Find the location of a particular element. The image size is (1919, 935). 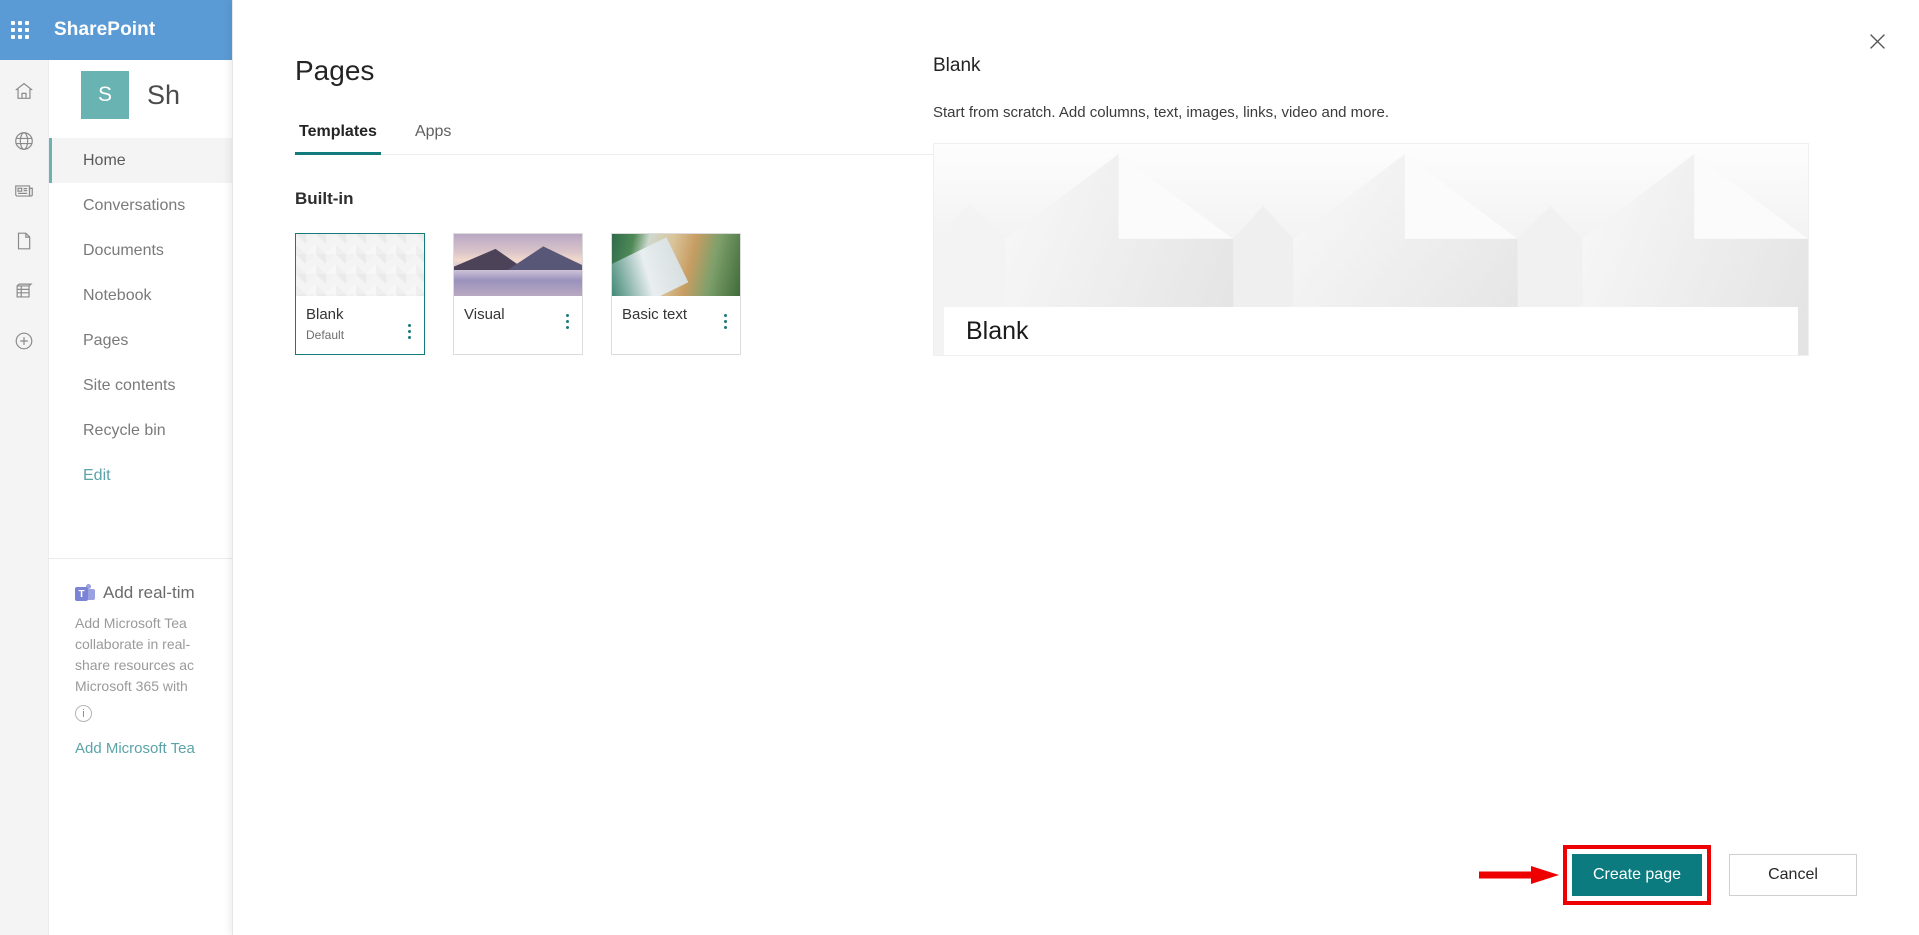

template-card-visual: Visual is located at coordinates (518, 294).